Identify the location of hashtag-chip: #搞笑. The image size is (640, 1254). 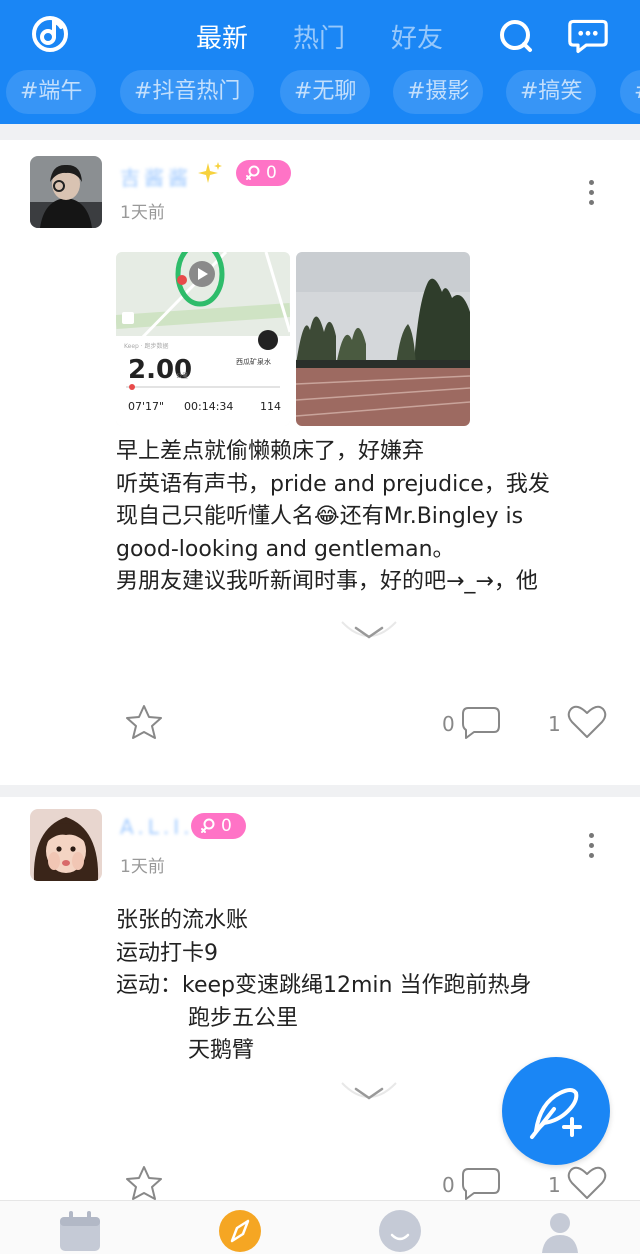
(551, 92).